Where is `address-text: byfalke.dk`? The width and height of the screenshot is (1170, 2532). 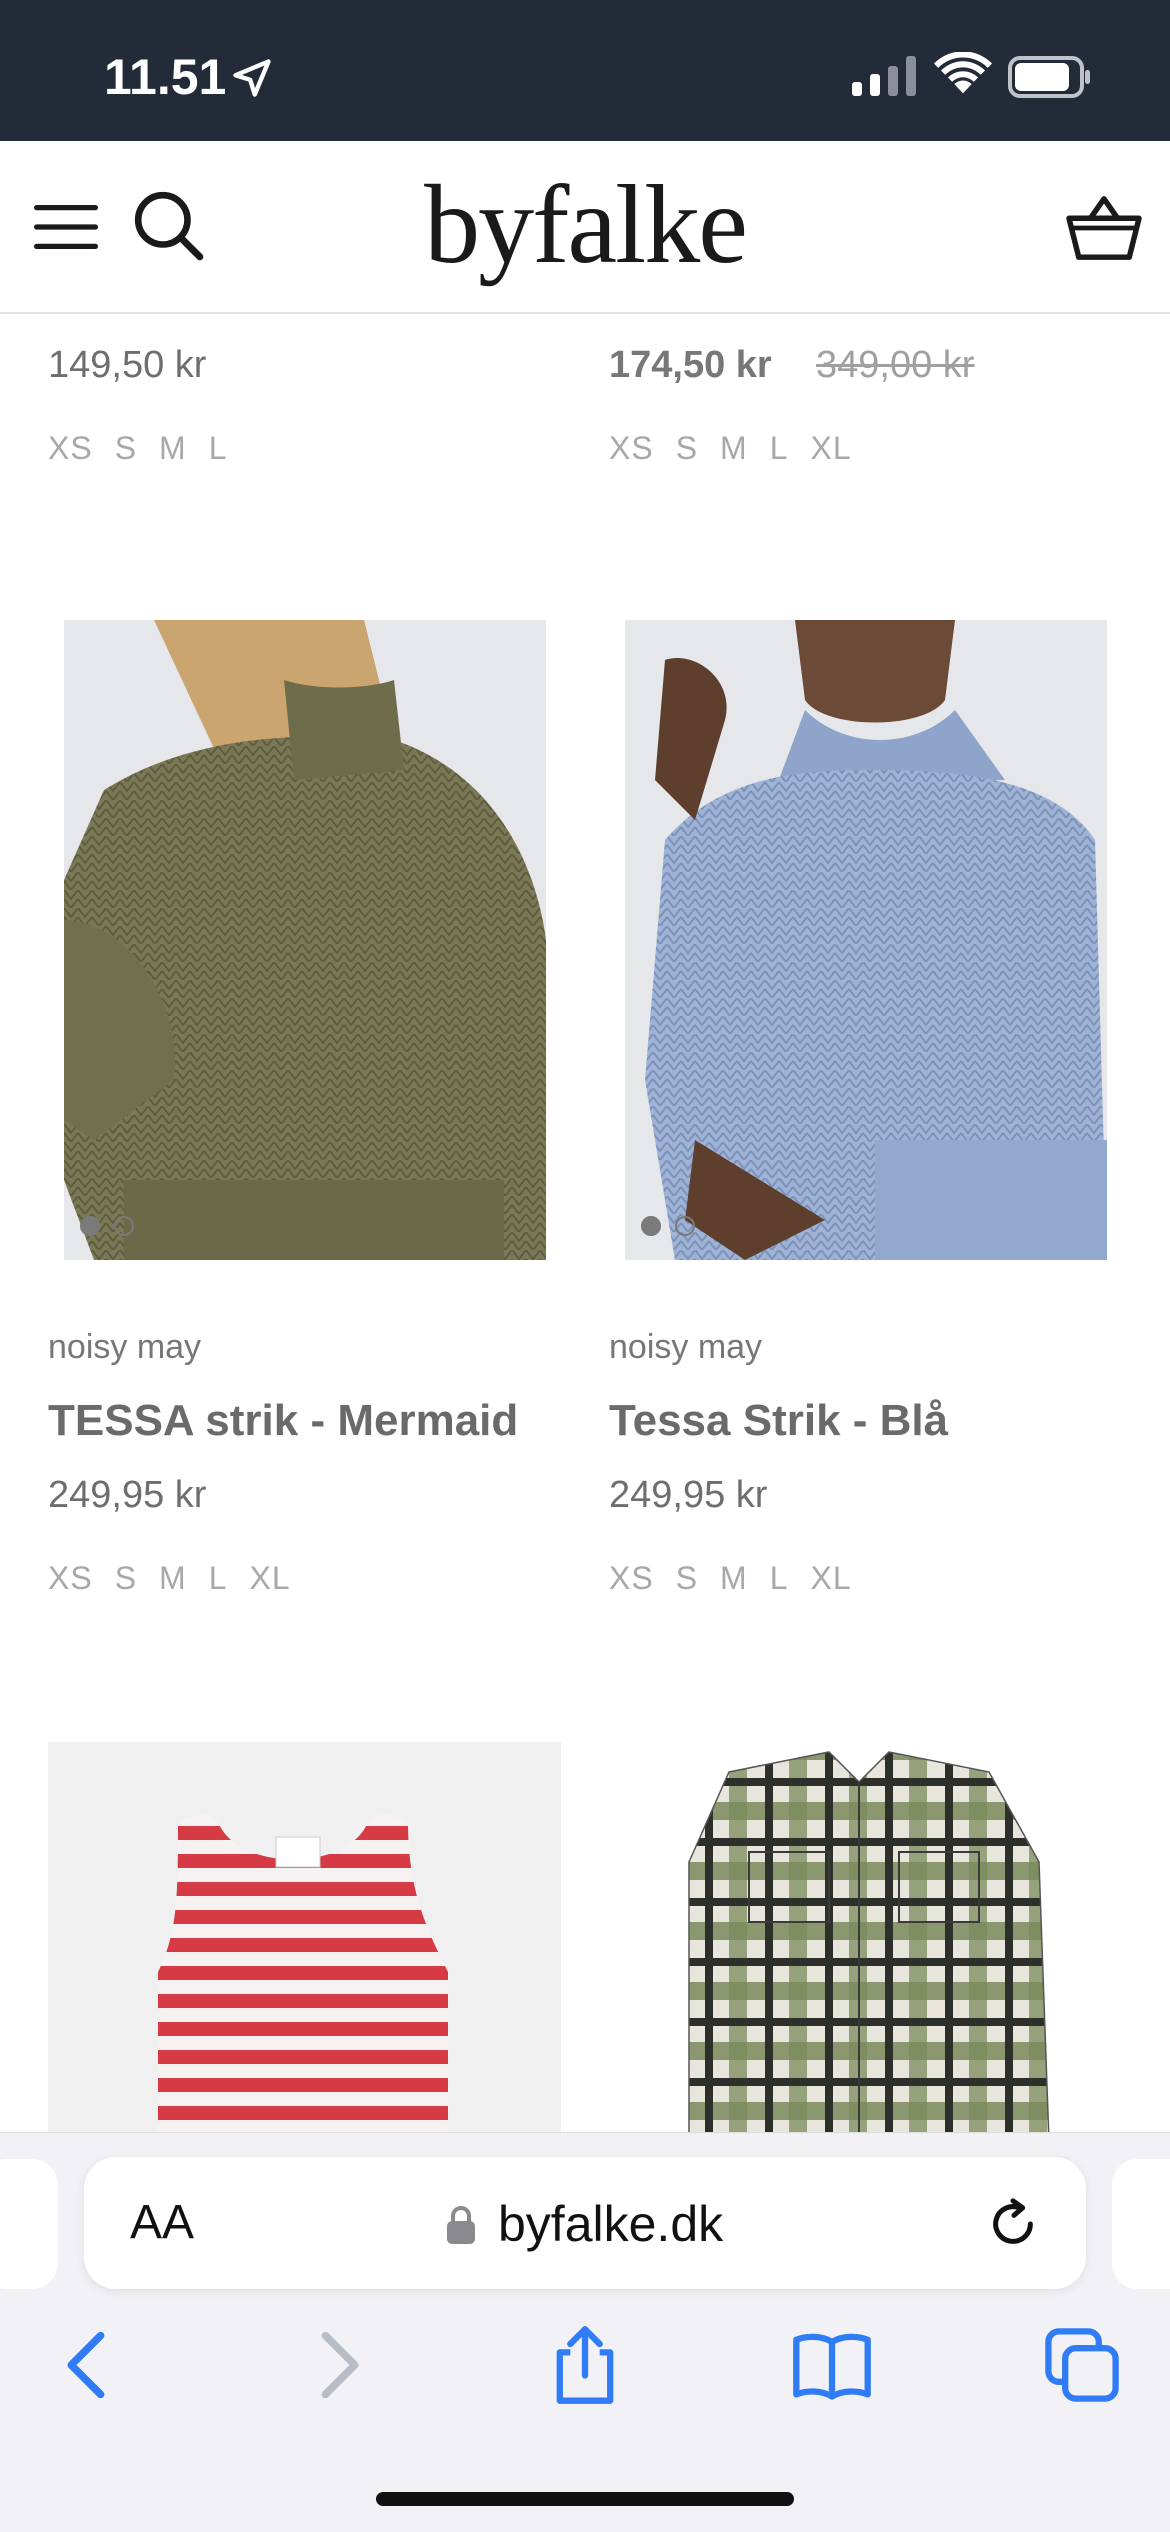
address-text: byfalke.dk is located at coordinates (610, 2224).